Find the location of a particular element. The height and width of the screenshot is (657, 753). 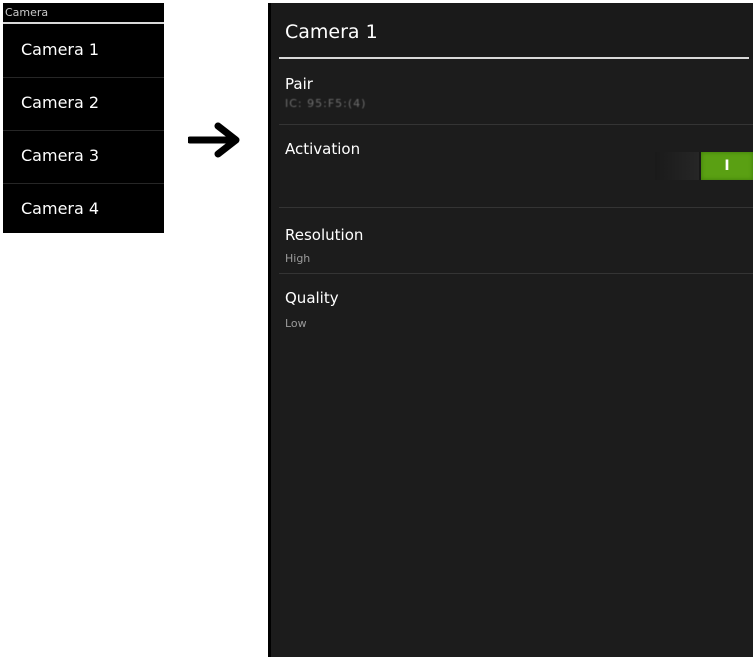

toggle-track is located at coordinates (677, 166).